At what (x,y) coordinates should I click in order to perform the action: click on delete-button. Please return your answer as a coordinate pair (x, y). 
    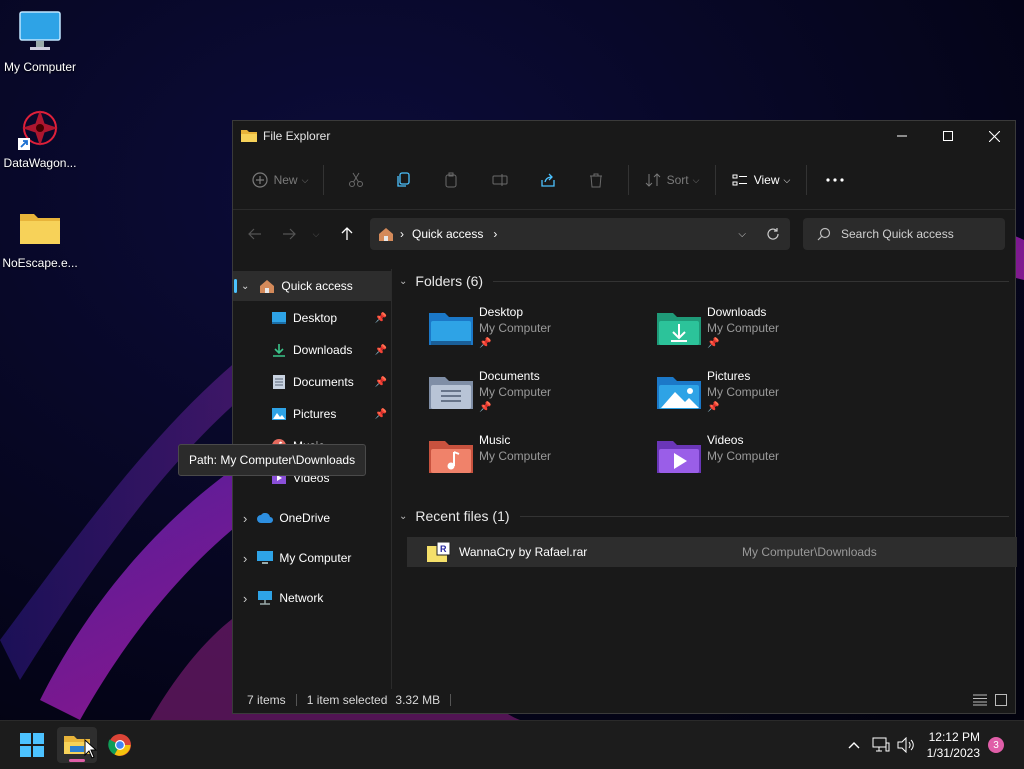
    Looking at the image, I should click on (596, 180).